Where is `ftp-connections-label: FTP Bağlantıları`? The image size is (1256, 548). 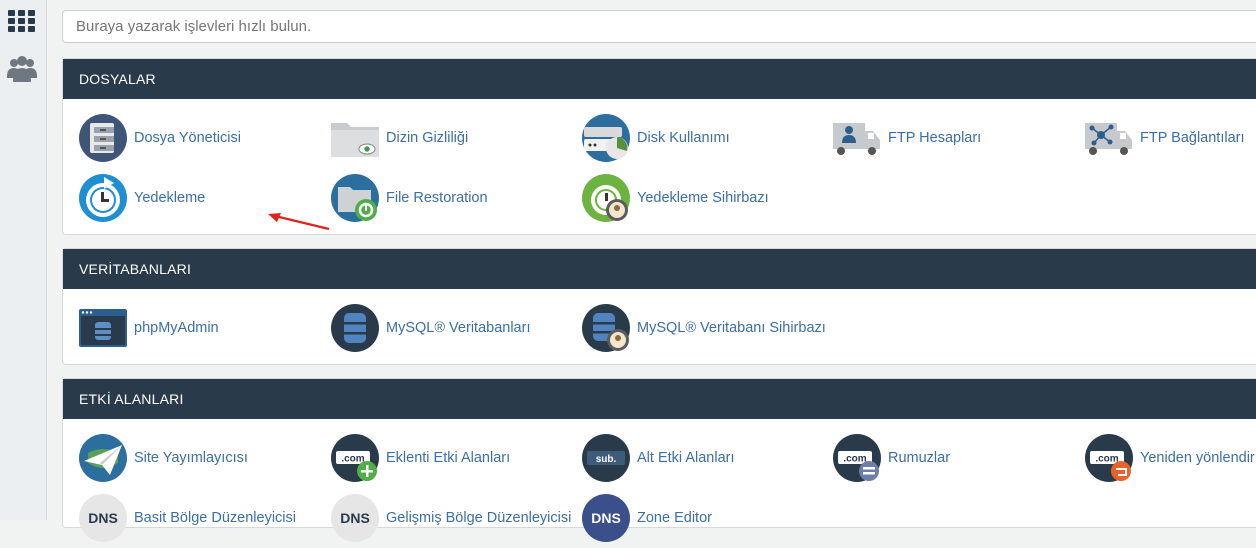
ftp-connections-label: FTP Bağlantıları is located at coordinates (1192, 138).